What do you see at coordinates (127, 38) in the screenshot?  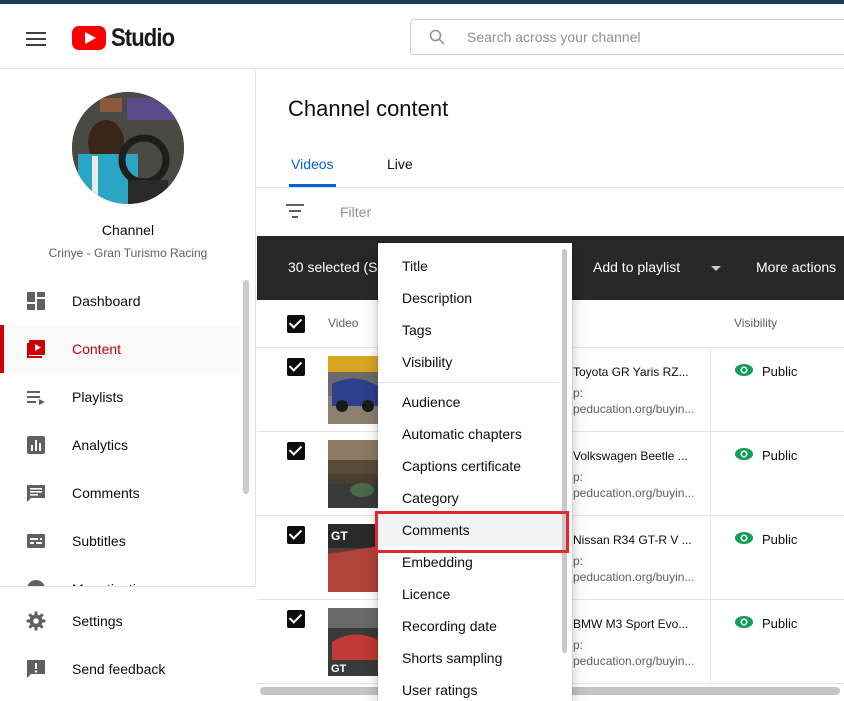 I see `studio-logo: Studio` at bounding box center [127, 38].